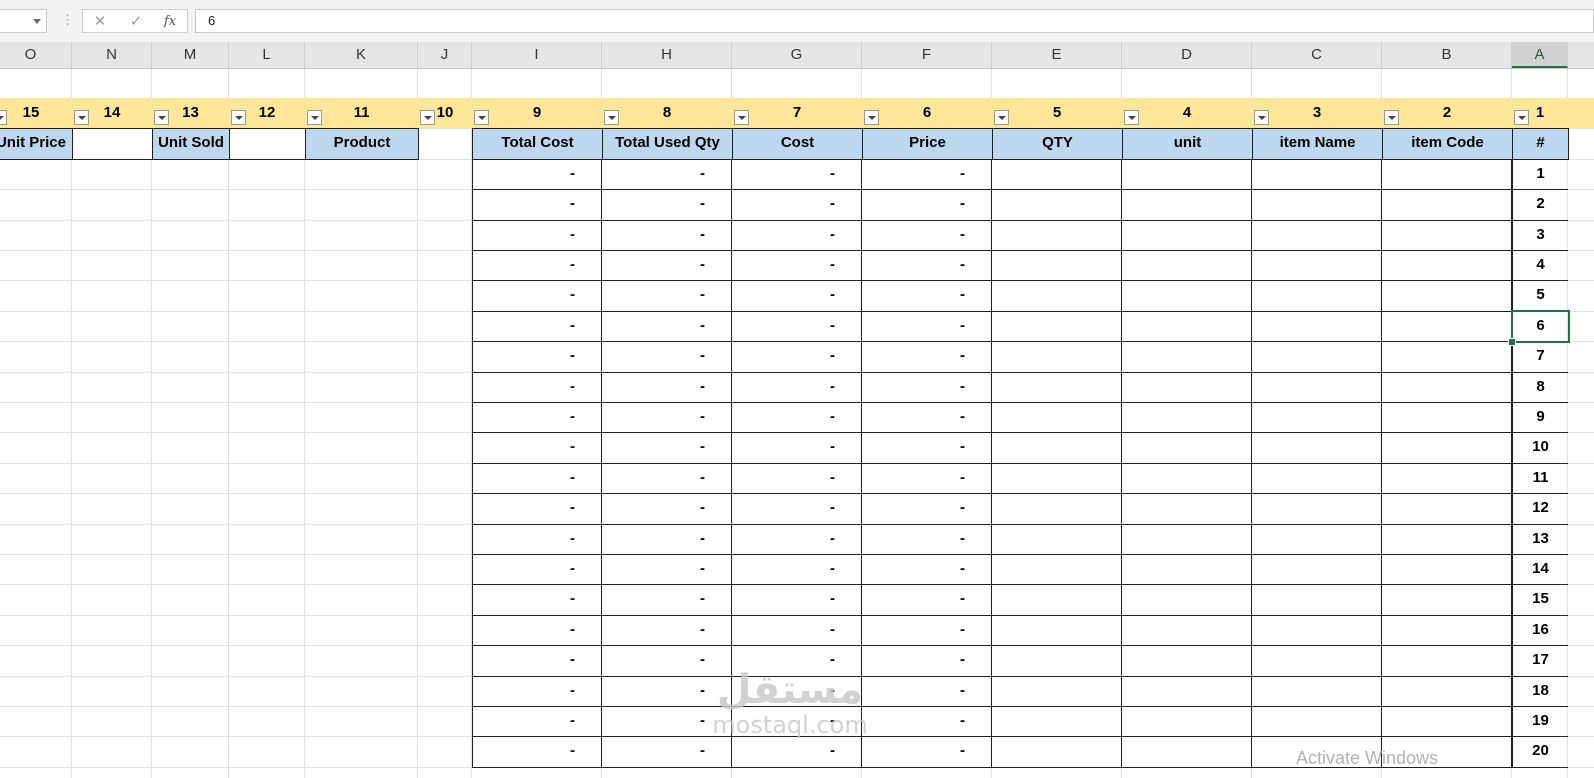 This screenshot has height=778, width=1594. What do you see at coordinates (1317, 144) in the screenshot?
I see `table-header-c: item Name` at bounding box center [1317, 144].